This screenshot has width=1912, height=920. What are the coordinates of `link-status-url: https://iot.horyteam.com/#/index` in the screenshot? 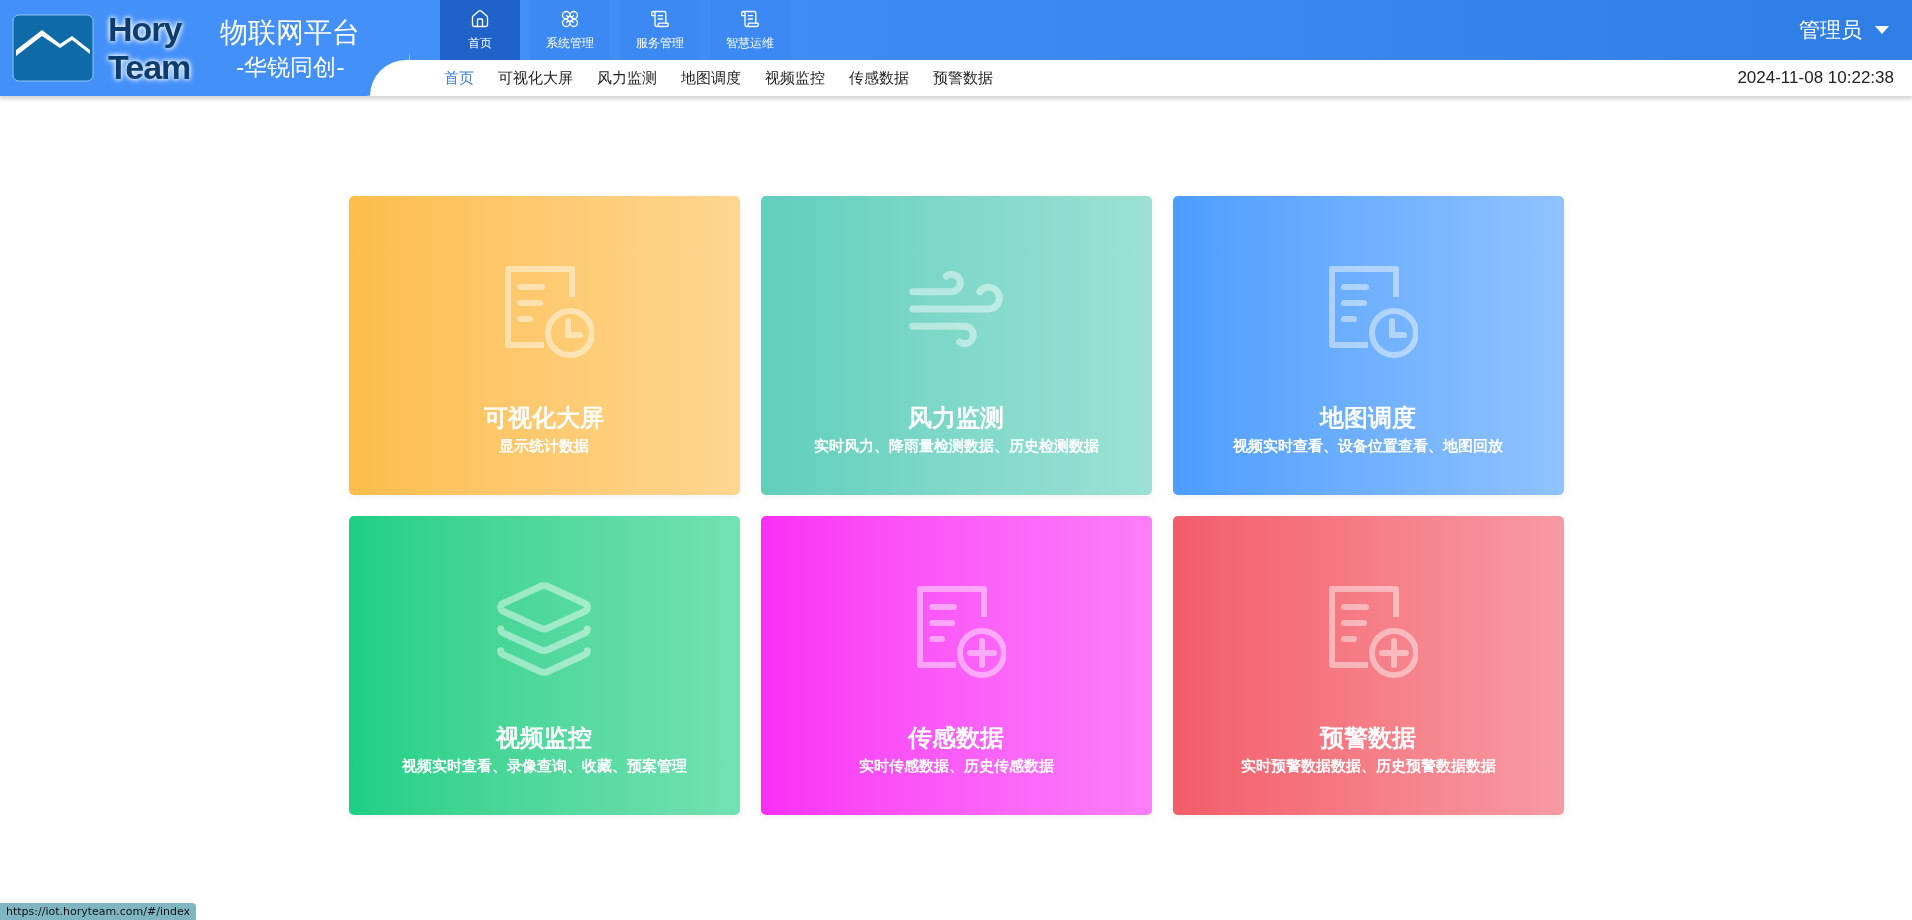 It's located at (98, 911).